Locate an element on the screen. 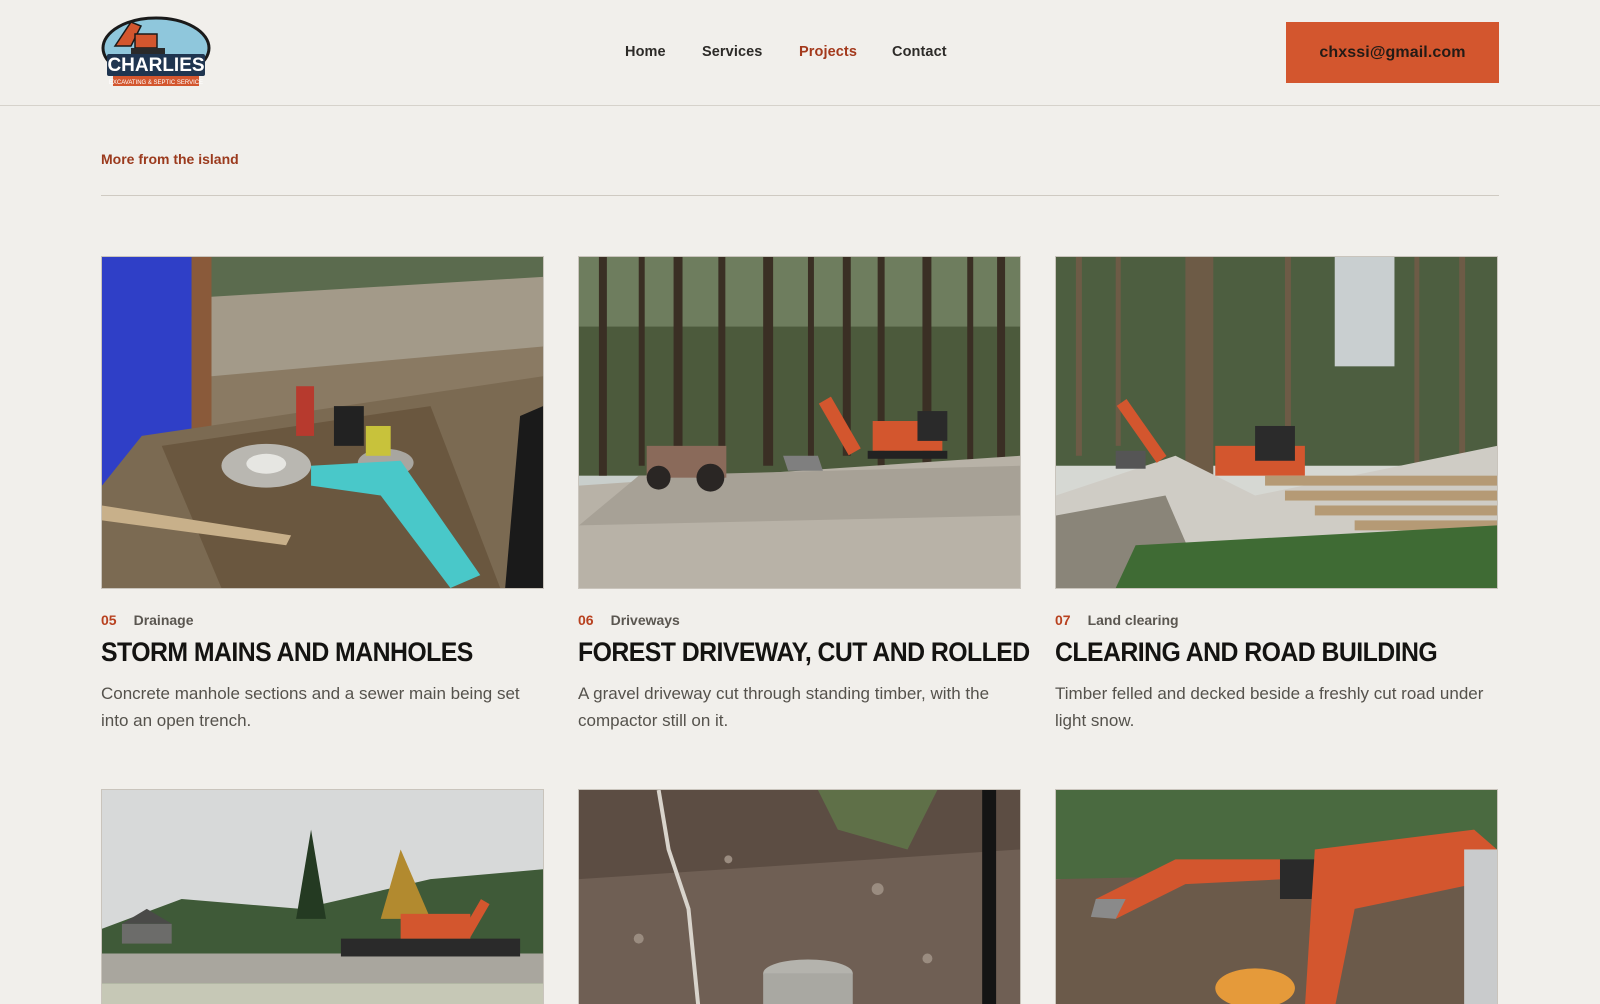 Image resolution: width=1600 pixels, height=1004 pixels. project-category: Drainage is located at coordinates (163, 620).